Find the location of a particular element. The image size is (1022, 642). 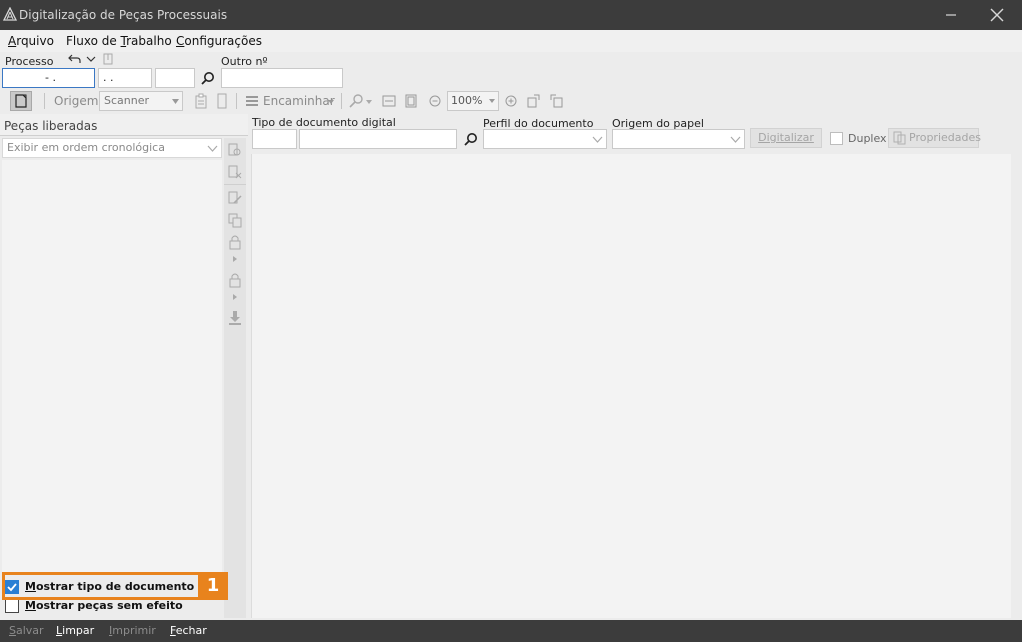

menu-configuracoes: Configurações is located at coordinates (219, 41).